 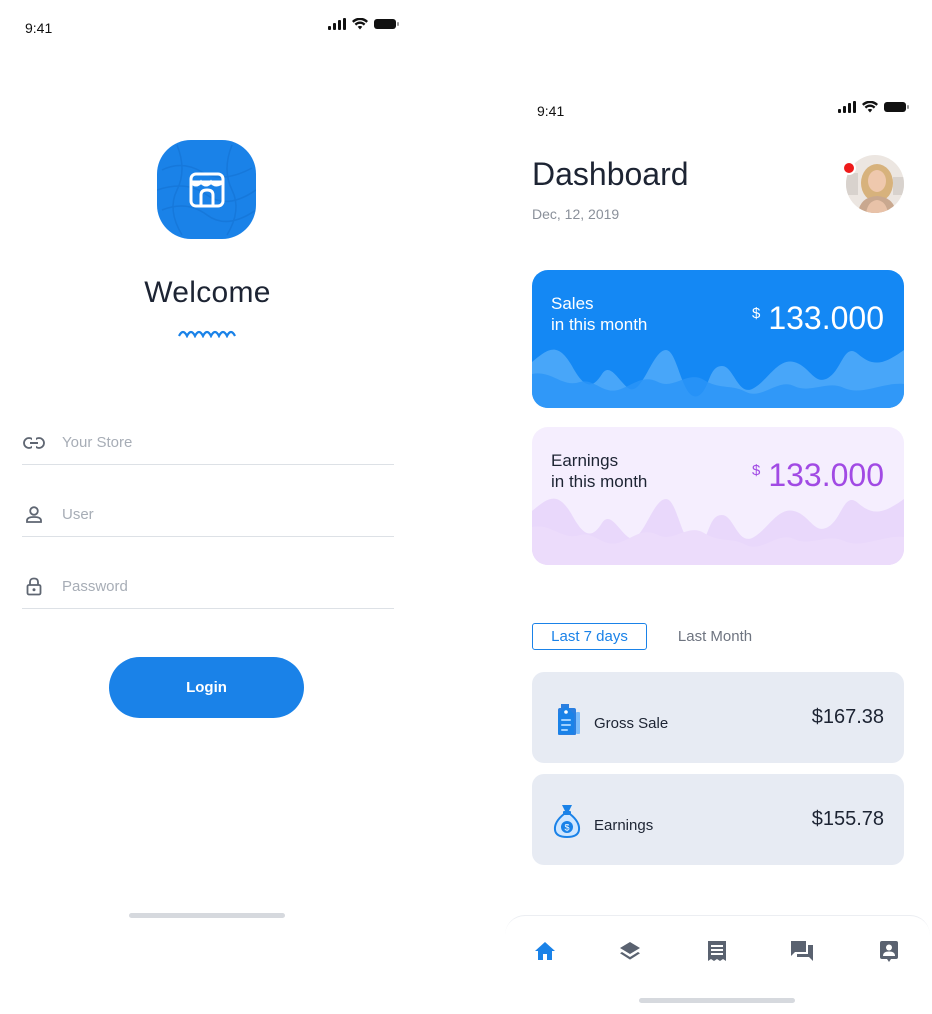 What do you see at coordinates (599, 314) in the screenshot?
I see `sales-label: Sales in this month` at bounding box center [599, 314].